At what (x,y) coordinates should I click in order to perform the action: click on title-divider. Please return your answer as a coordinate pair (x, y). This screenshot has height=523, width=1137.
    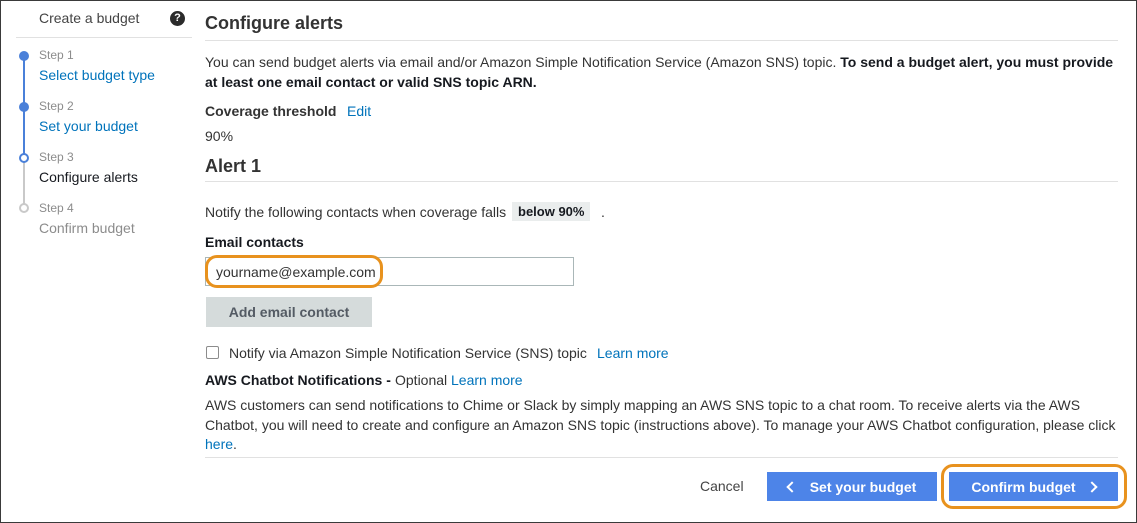
    Looking at the image, I should click on (661, 40).